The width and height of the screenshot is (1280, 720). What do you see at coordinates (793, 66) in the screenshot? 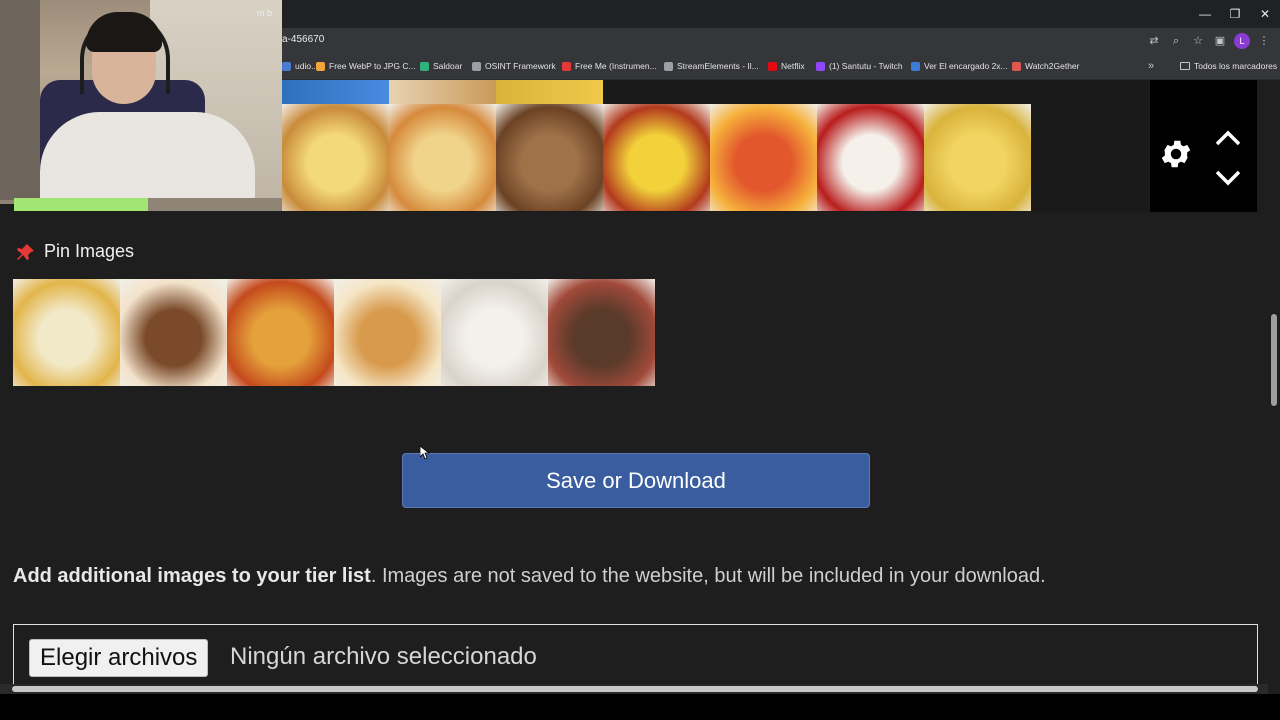
I see `bookmark-label: Netflix` at bounding box center [793, 66].